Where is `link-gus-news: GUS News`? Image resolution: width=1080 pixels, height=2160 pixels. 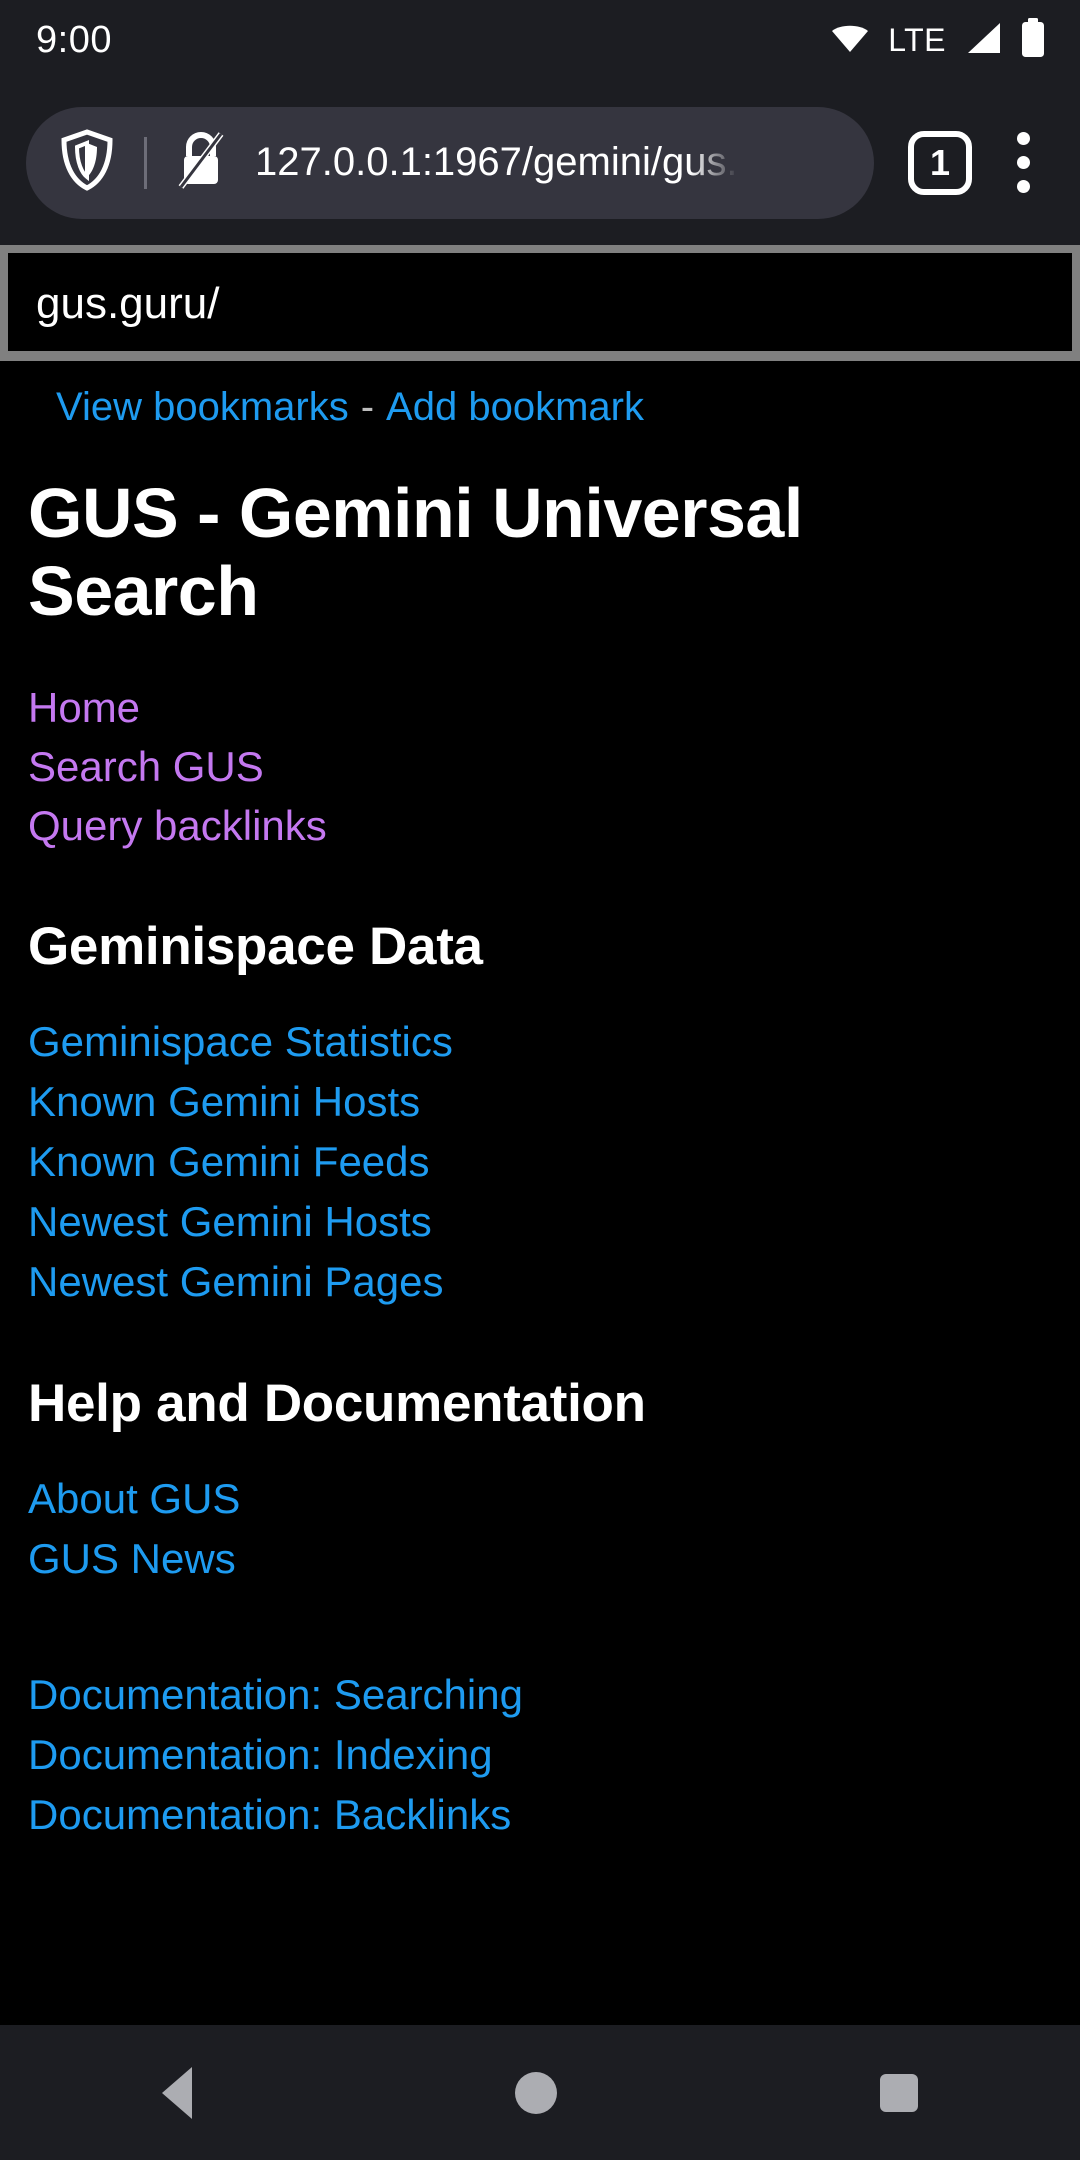 link-gus-news: GUS News is located at coordinates (554, 1558).